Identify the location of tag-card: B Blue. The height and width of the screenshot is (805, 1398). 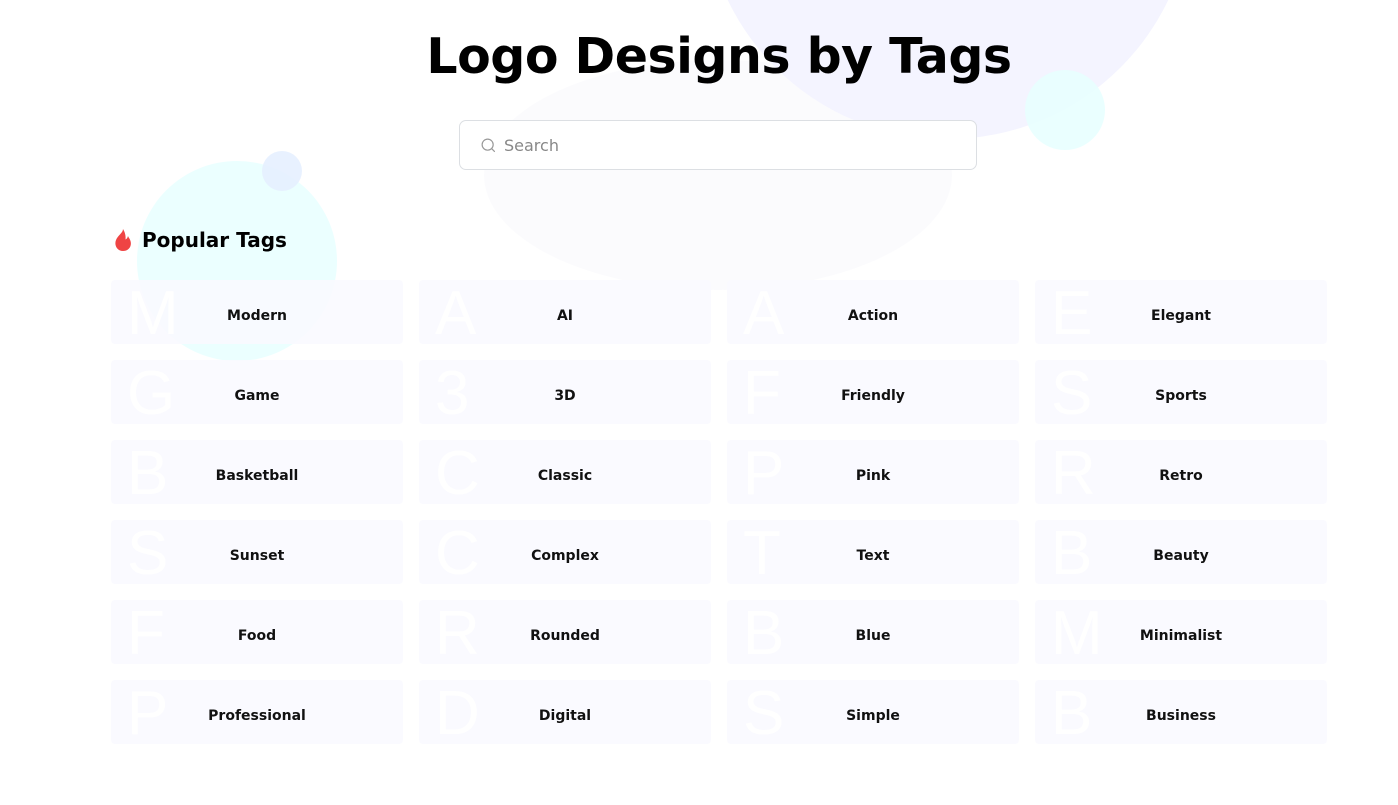
(873, 632).